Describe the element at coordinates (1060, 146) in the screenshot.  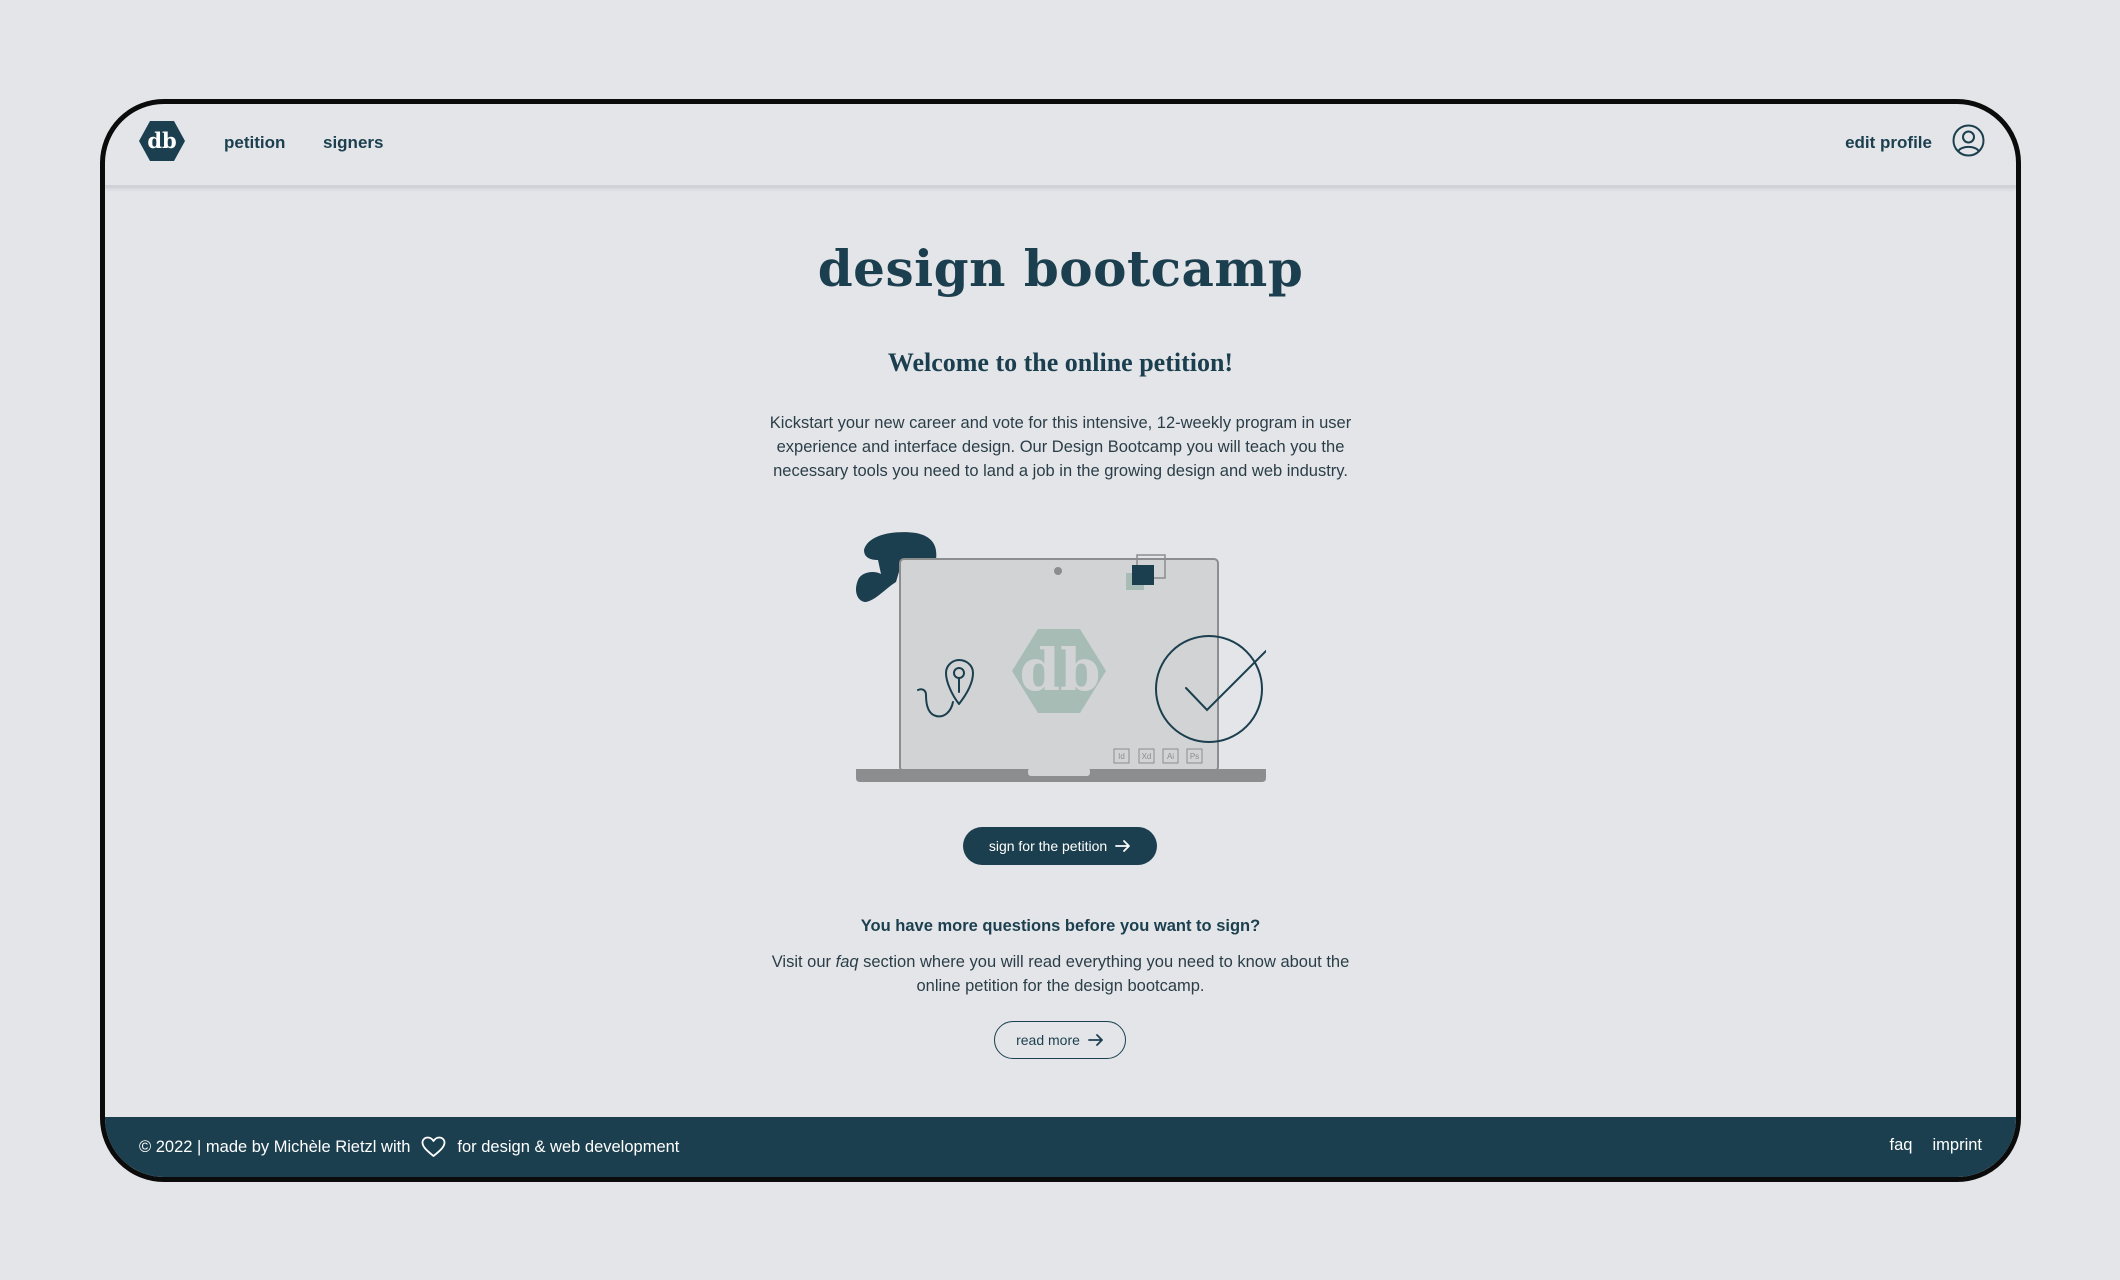
I see `top-navigation: db petition signers edit profile` at that location.